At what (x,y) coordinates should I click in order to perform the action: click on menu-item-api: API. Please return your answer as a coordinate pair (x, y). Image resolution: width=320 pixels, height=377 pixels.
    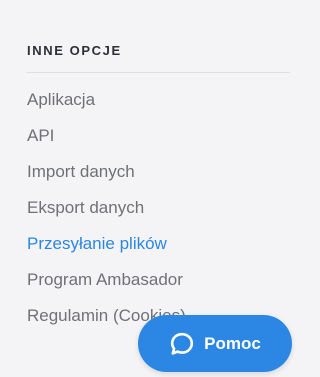
    Looking at the image, I should click on (106, 142).